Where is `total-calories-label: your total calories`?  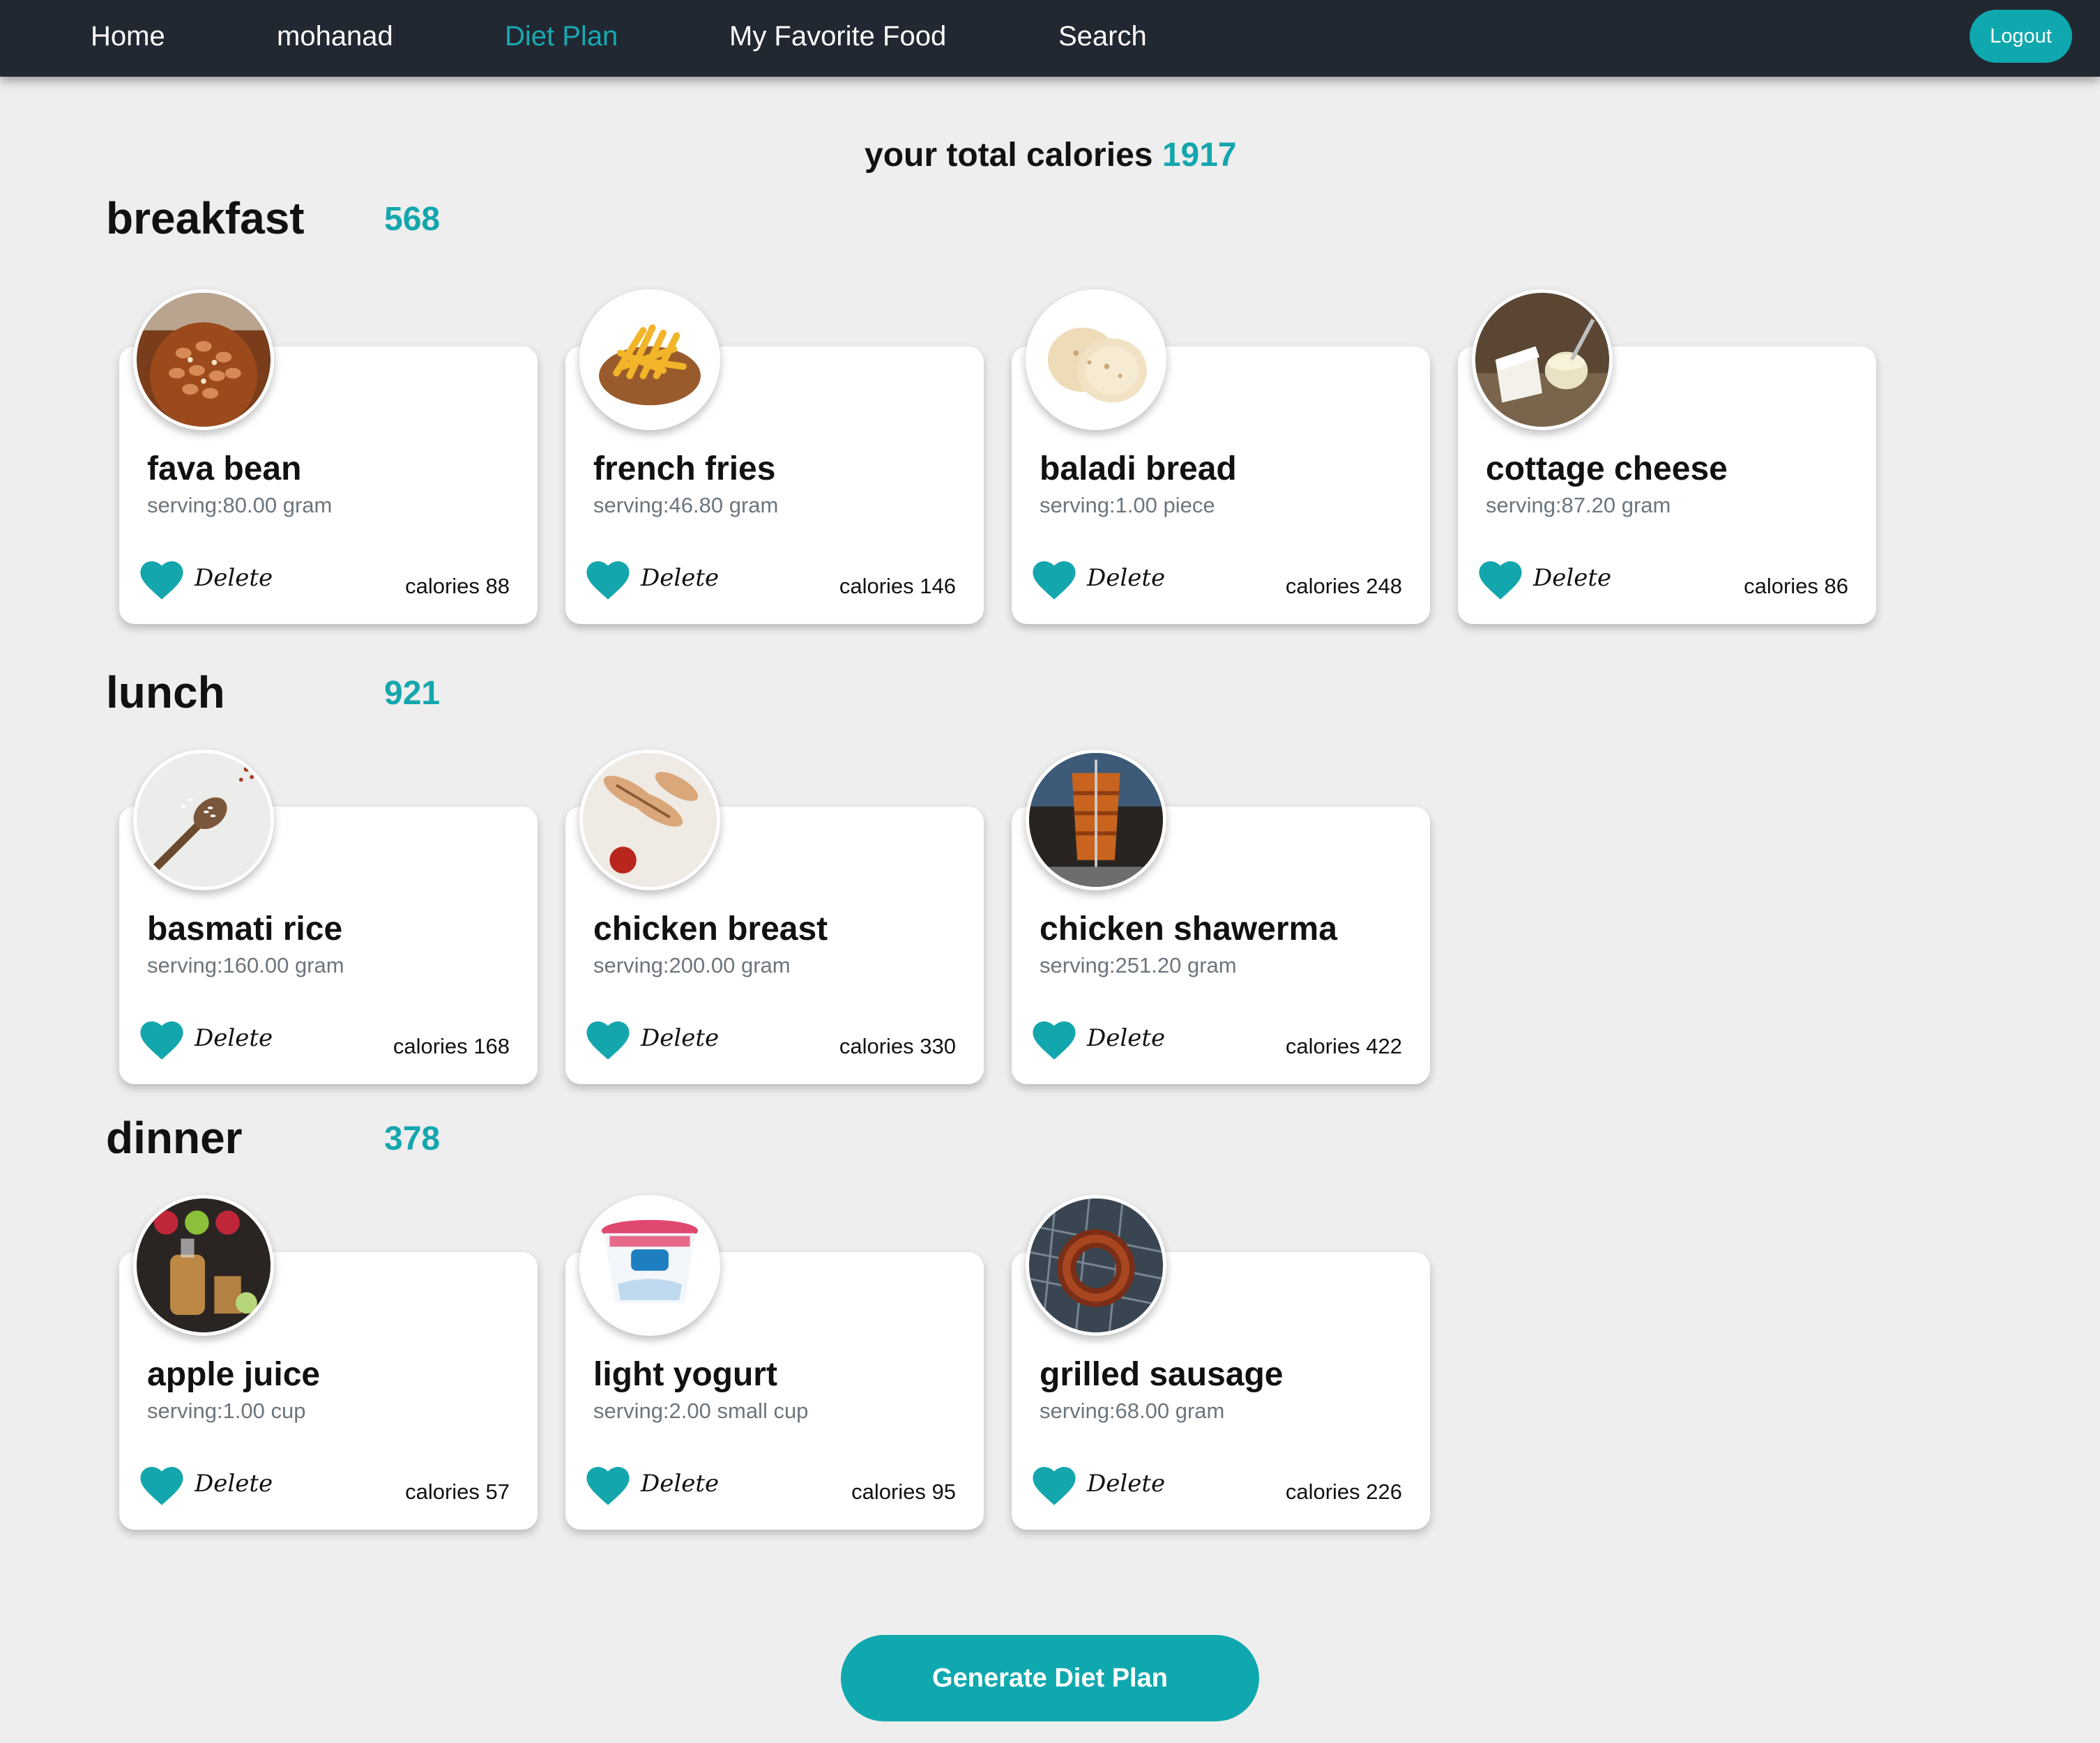
total-calories-label: your total calories is located at coordinates (1009, 155).